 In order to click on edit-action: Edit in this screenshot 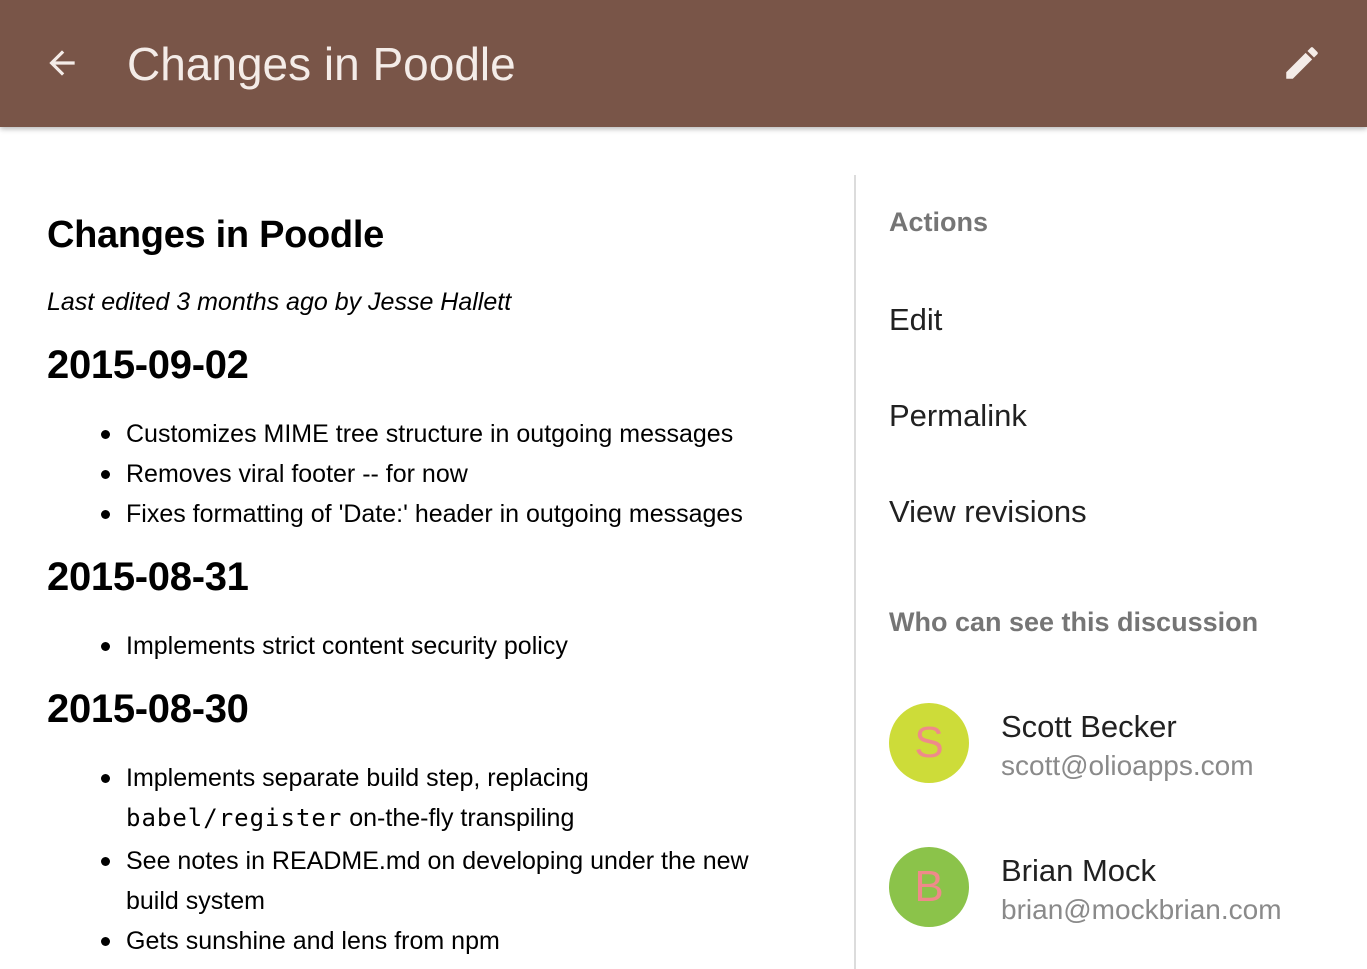, I will do `click(915, 320)`.